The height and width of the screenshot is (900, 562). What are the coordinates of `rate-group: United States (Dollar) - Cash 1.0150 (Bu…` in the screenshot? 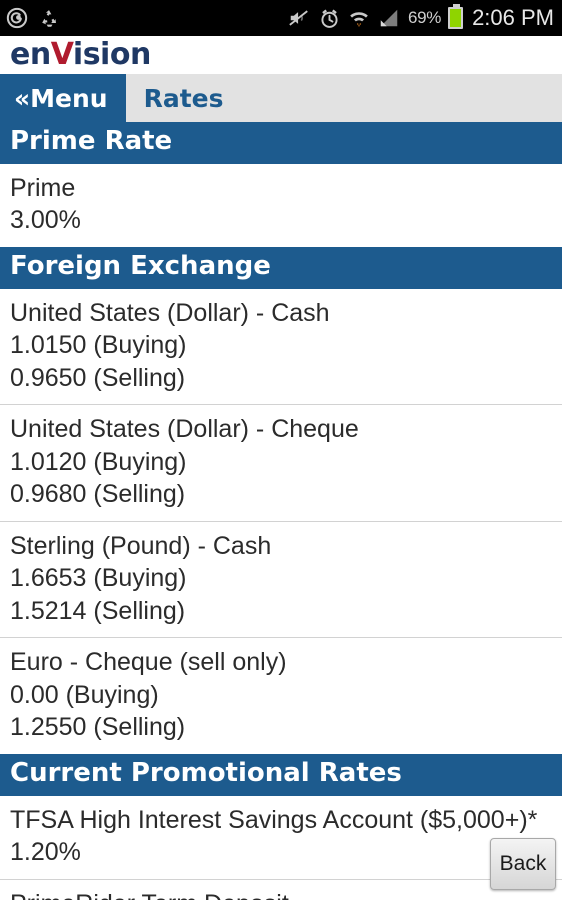 It's located at (281, 347).